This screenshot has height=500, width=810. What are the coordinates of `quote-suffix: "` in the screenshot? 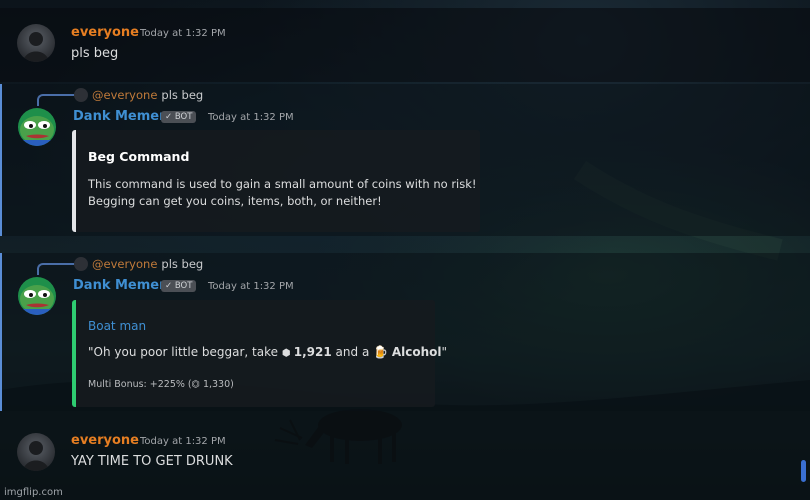 It's located at (444, 352).